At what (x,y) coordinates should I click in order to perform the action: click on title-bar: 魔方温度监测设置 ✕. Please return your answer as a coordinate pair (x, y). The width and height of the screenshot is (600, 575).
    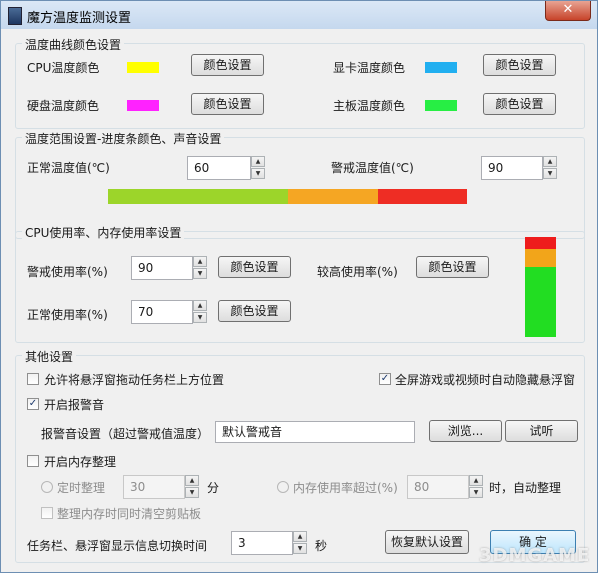
    Looking at the image, I should click on (299, 15).